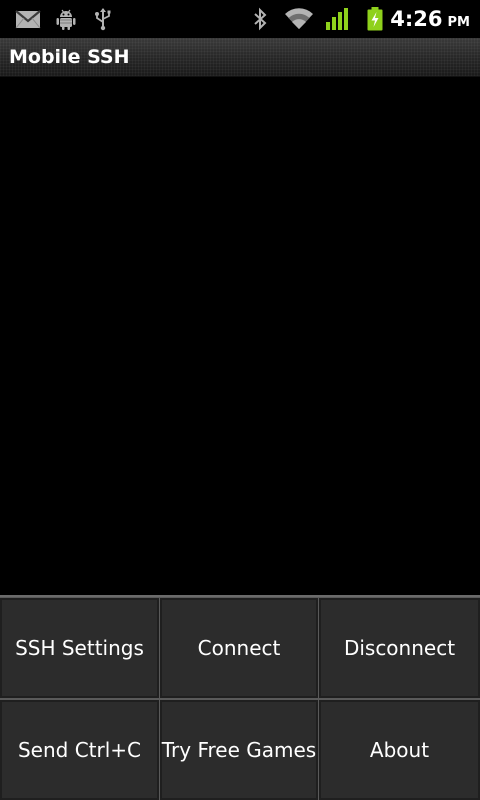  Describe the element at coordinates (28, 19) in the screenshot. I see `gmail-icon` at that location.